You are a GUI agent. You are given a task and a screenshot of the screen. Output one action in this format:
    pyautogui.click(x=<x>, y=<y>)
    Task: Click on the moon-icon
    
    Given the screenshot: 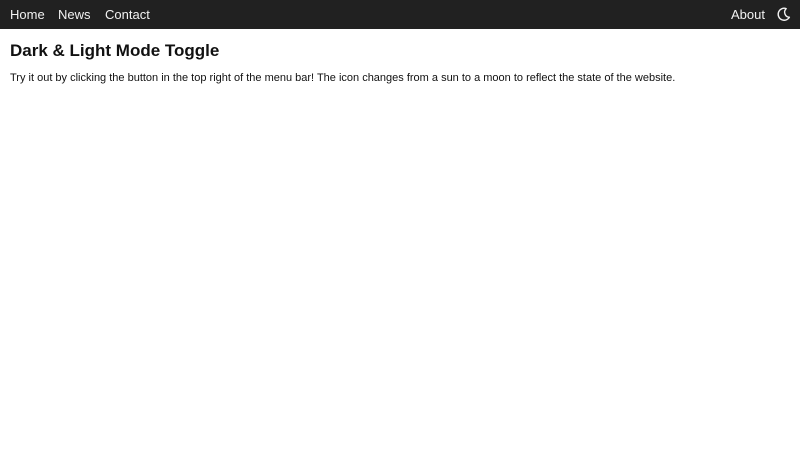 What is the action you would take?
    pyautogui.click(x=784, y=14)
    